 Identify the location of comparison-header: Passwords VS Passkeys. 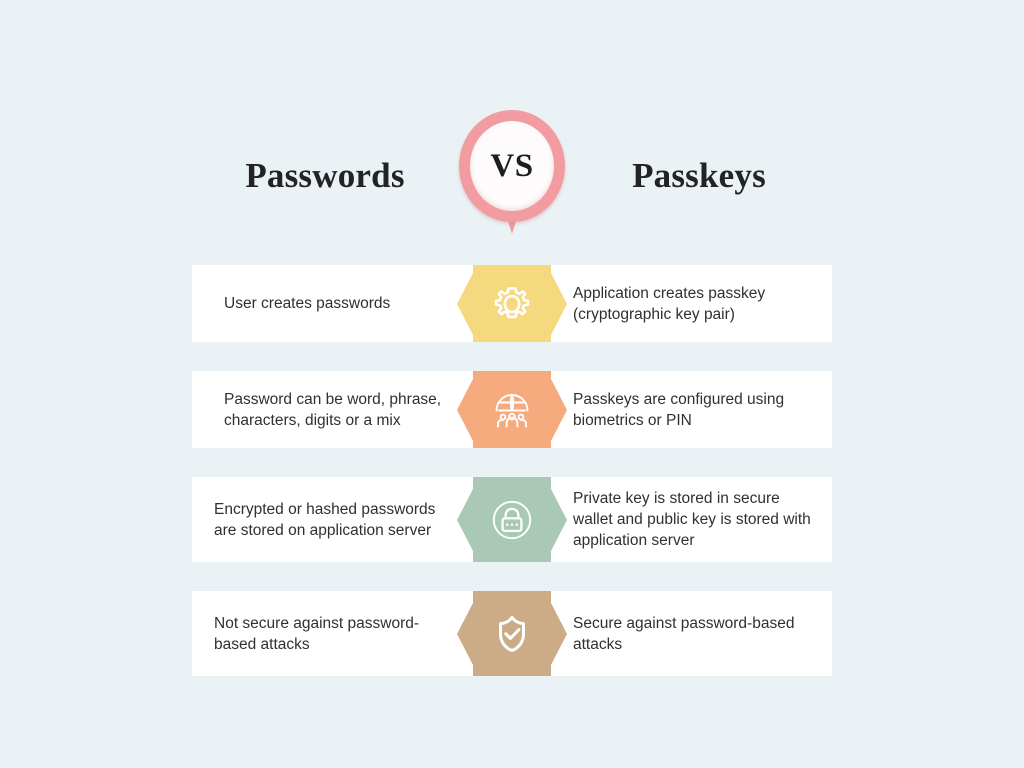
(512, 175).